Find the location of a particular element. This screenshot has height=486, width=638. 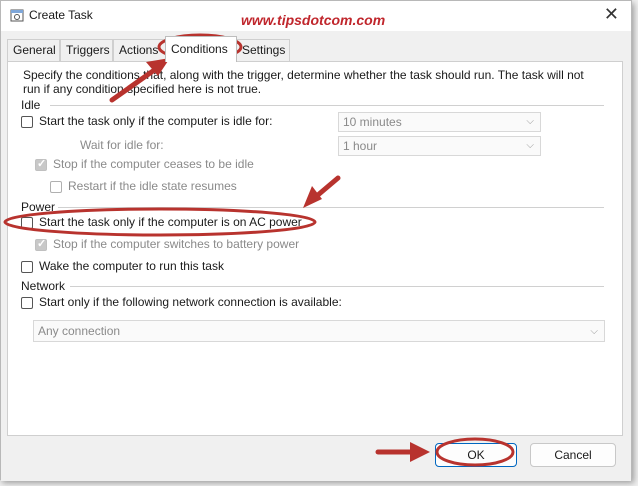

network-connection-select: Any connection ⌵ is located at coordinates (319, 331).